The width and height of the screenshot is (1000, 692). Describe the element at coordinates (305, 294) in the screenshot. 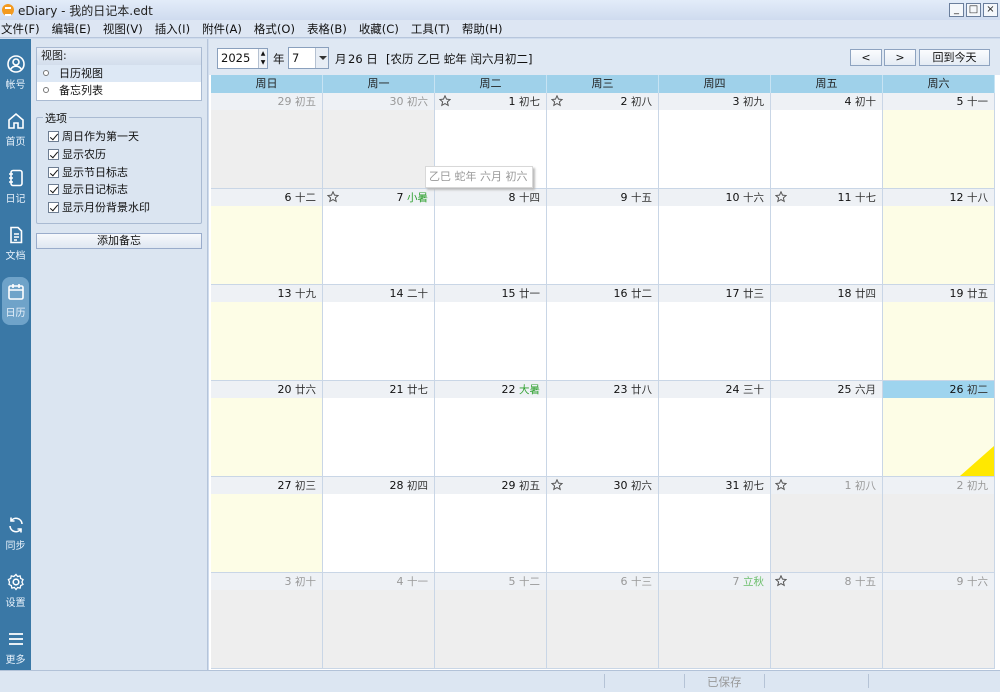

I see `lunar-date: 十九` at that location.